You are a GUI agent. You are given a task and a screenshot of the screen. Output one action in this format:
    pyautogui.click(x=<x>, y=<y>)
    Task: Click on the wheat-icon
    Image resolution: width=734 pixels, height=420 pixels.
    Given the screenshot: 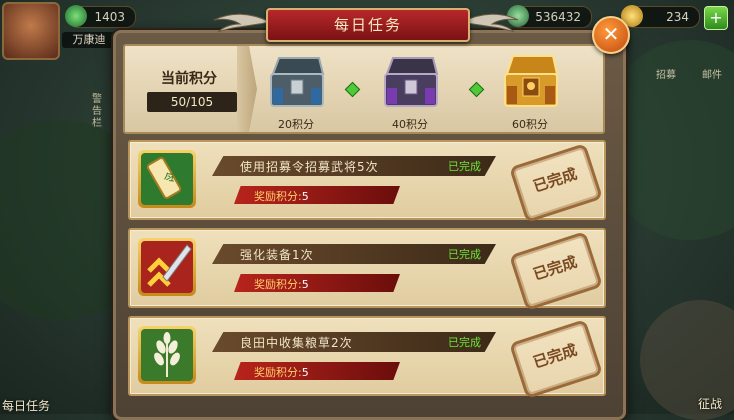 What is the action you would take?
    pyautogui.click(x=167, y=355)
    